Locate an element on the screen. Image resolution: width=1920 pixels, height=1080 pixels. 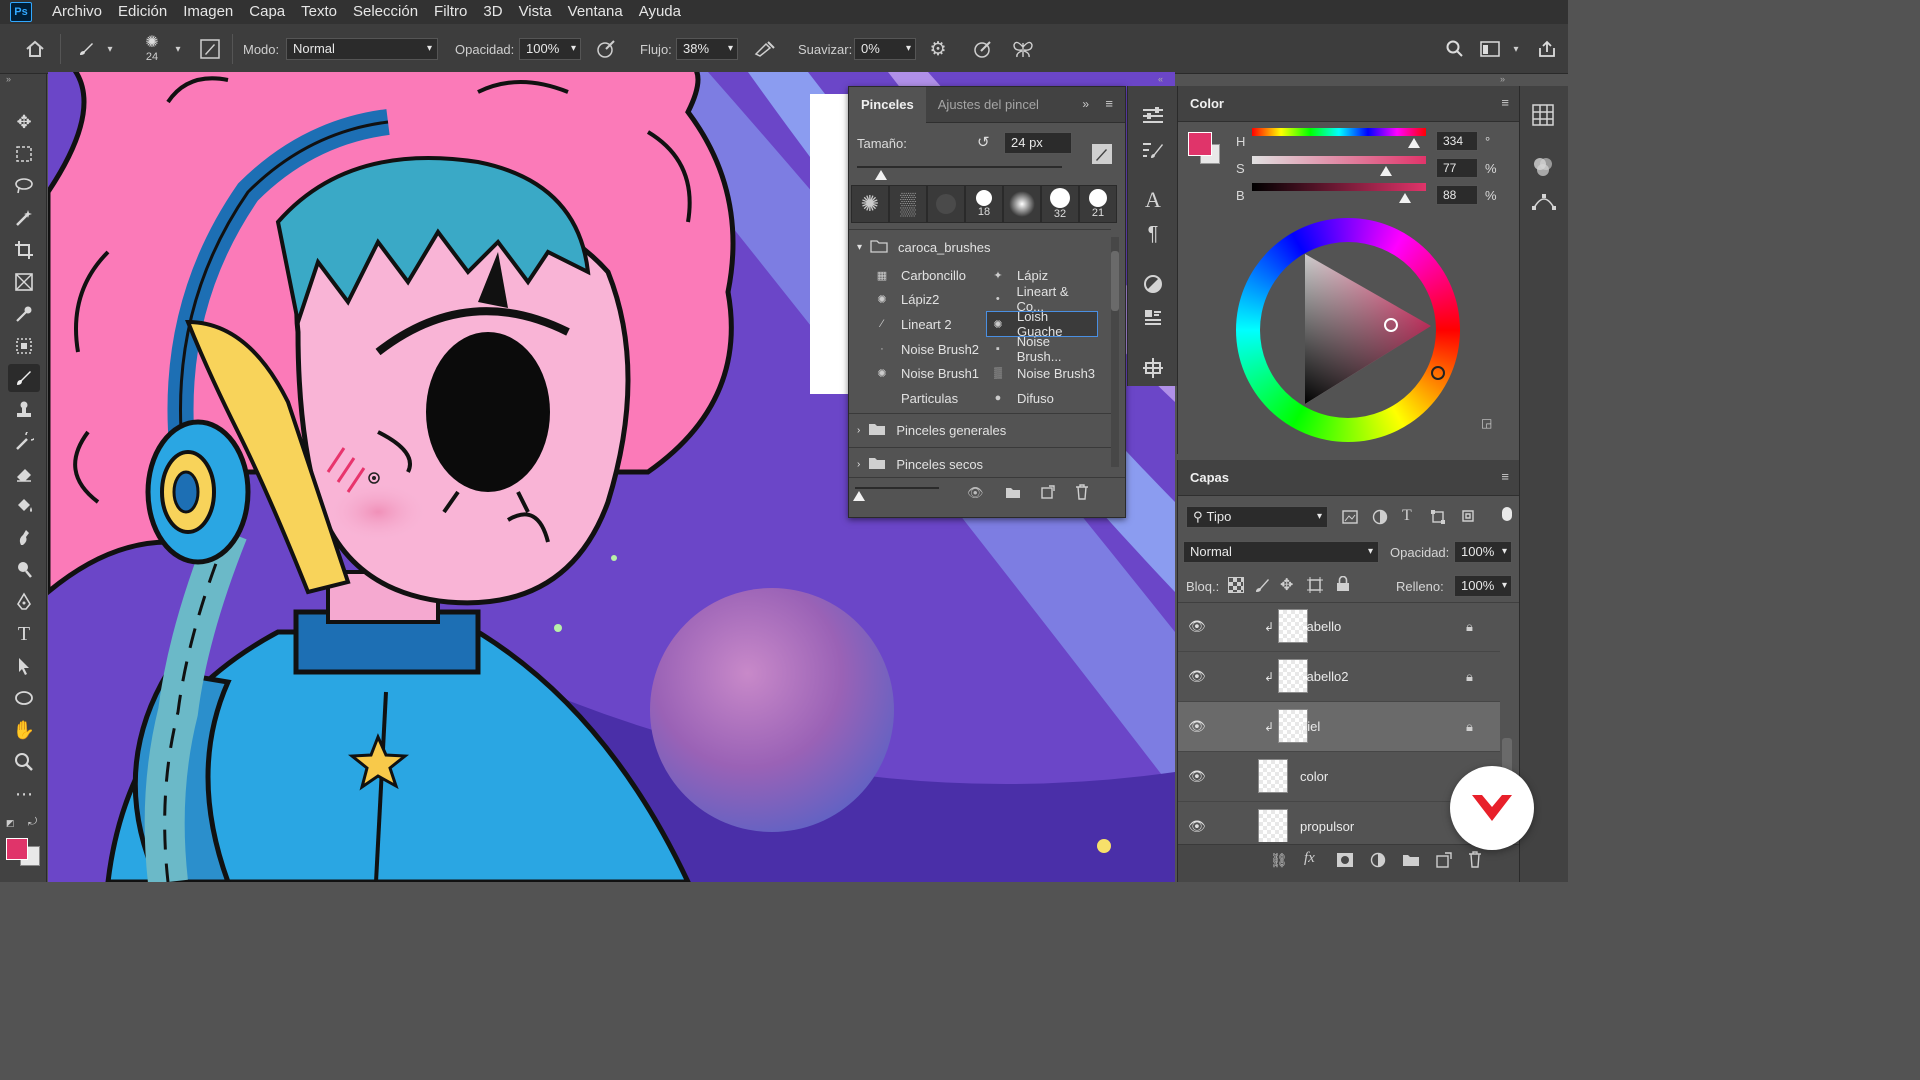
size-field: 24 px is located at coordinates (1038, 143).